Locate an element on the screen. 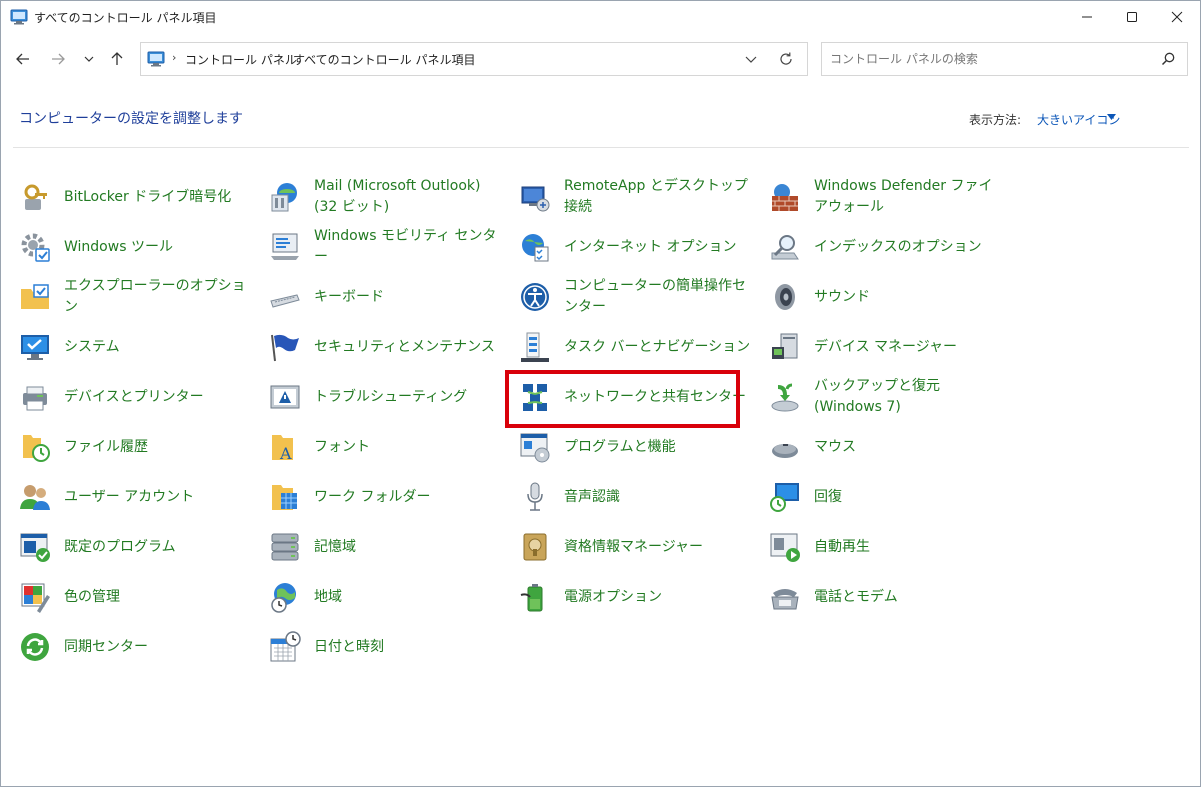 The height and width of the screenshot is (787, 1201). item-phone-modem: 電話とモデム is located at coordinates (889, 597).